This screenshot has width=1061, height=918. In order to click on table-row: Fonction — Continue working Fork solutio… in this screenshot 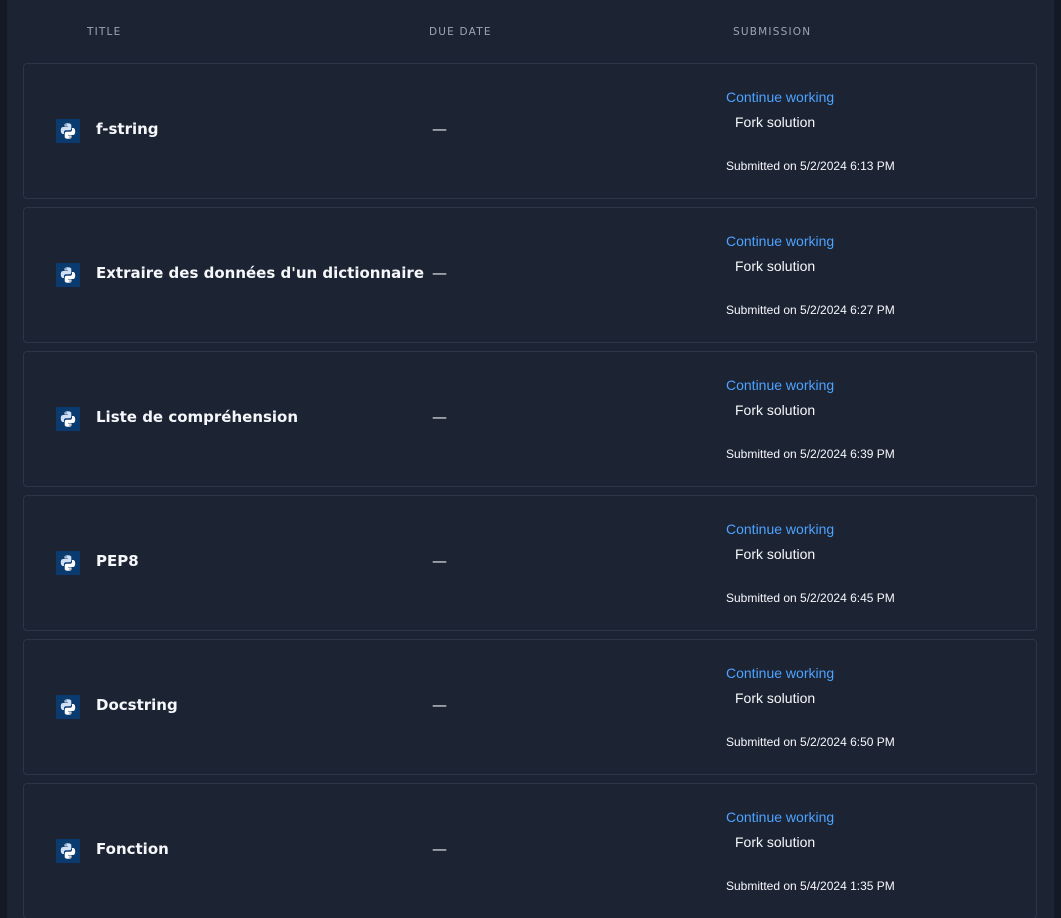, I will do `click(530, 850)`.